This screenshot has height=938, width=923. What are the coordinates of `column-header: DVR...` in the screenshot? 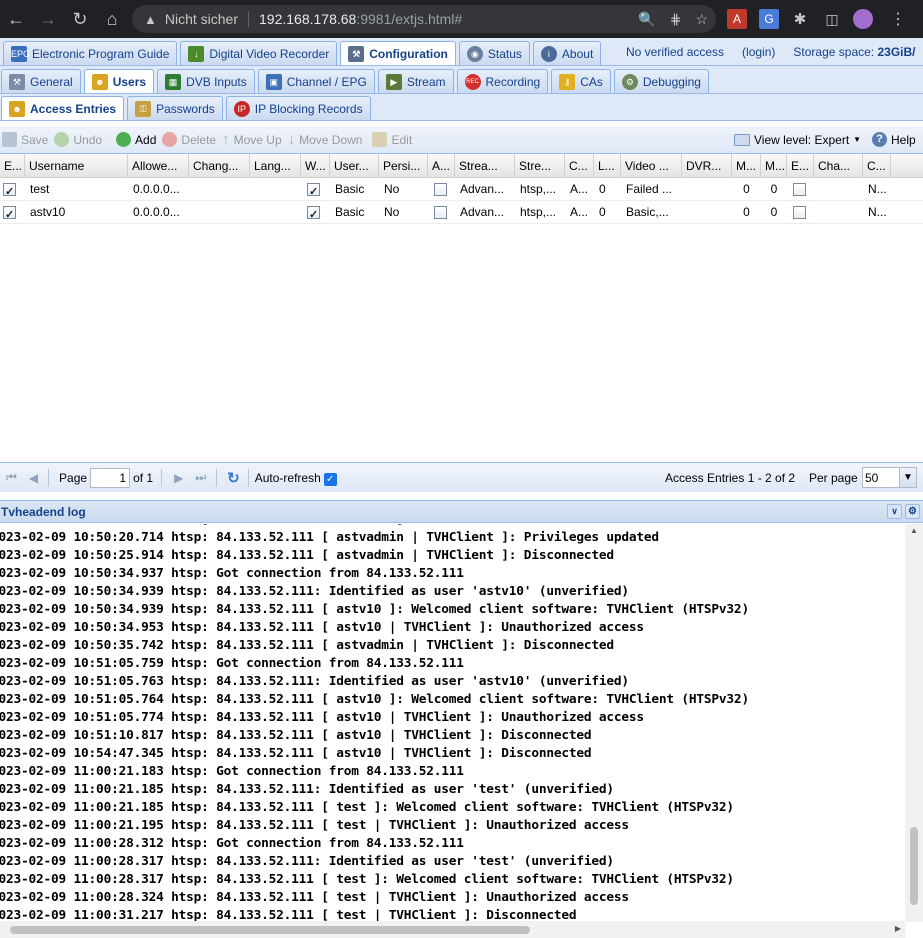 It's located at (707, 165).